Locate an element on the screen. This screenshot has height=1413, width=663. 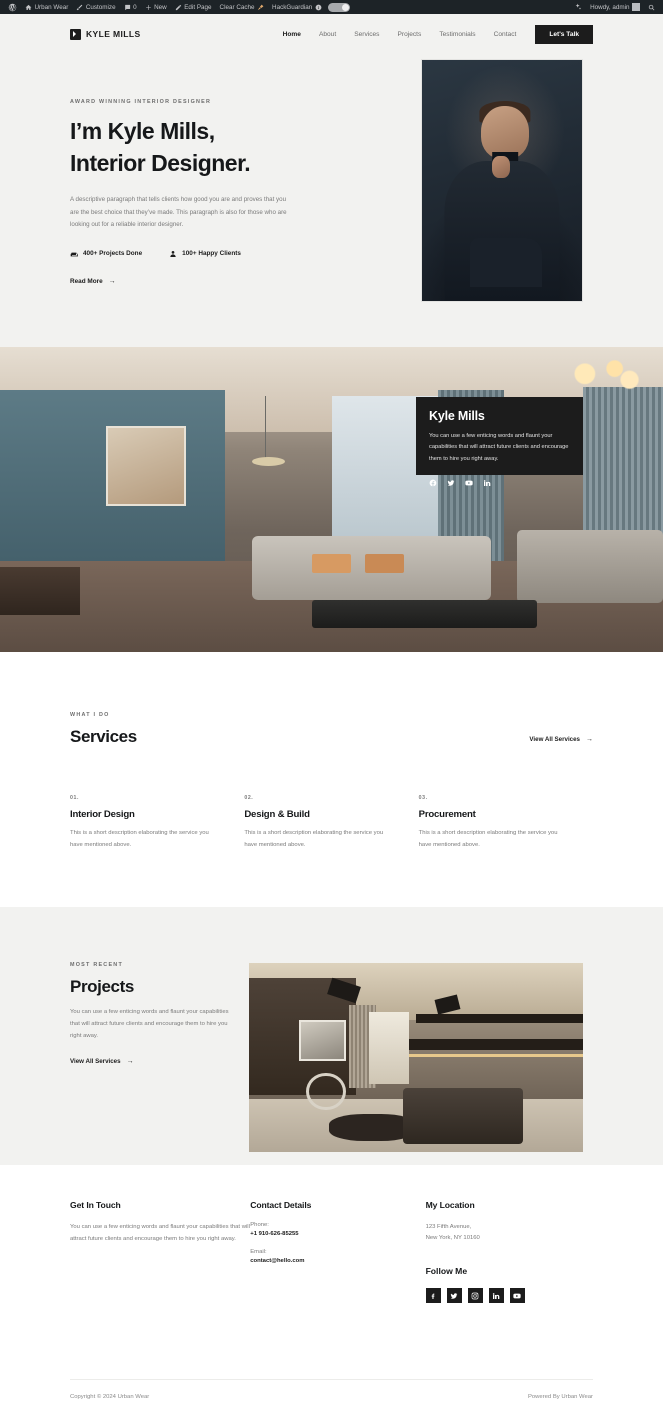
hackguardian-toggle is located at coordinates (339, 7).